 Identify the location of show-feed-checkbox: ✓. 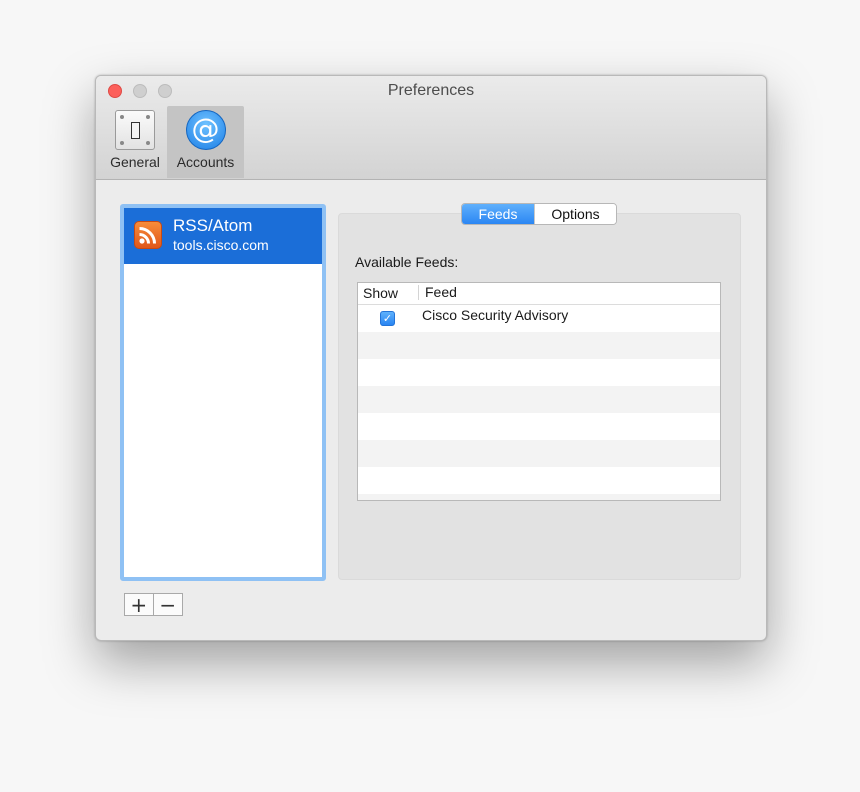
(387, 318).